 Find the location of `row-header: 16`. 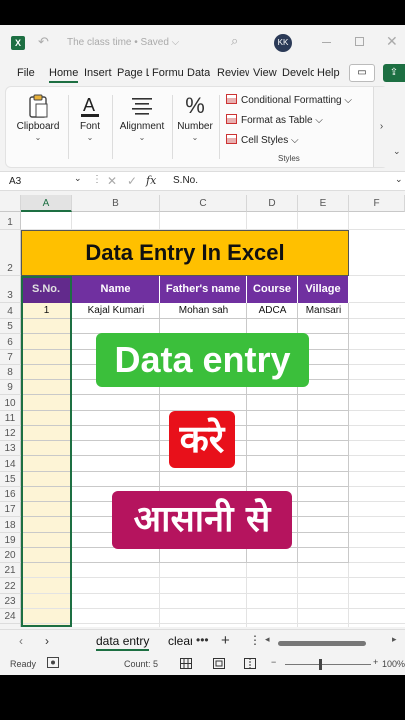

row-header: 16 is located at coordinates (10, 494).